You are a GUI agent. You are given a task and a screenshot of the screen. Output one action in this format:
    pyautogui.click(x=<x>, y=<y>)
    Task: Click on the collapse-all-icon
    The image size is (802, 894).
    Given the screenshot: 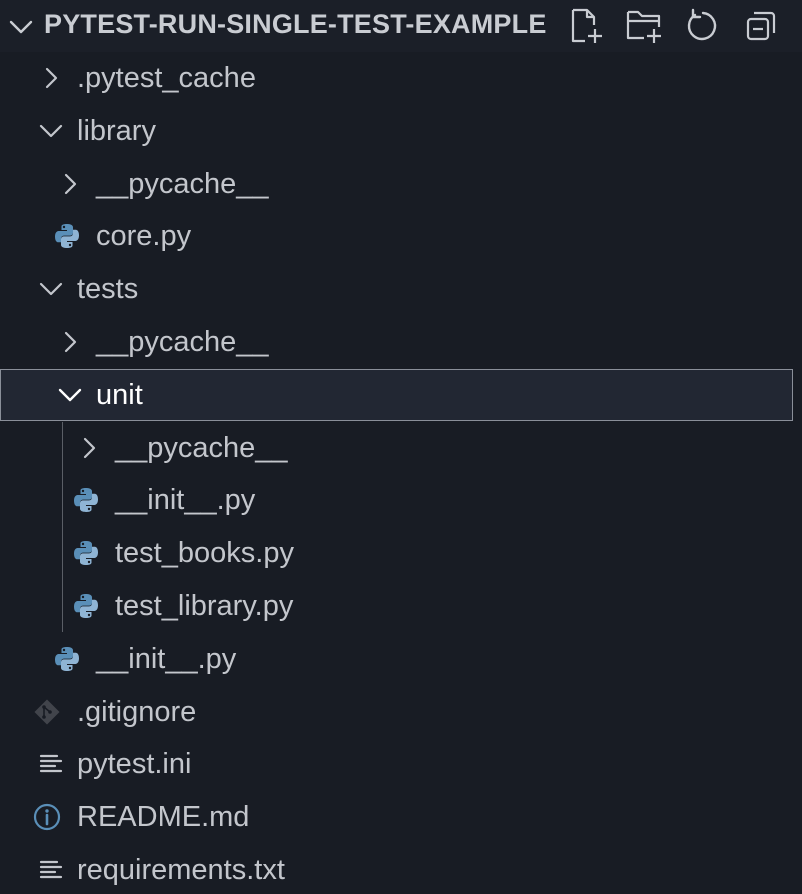 What is the action you would take?
    pyautogui.click(x=761, y=26)
    